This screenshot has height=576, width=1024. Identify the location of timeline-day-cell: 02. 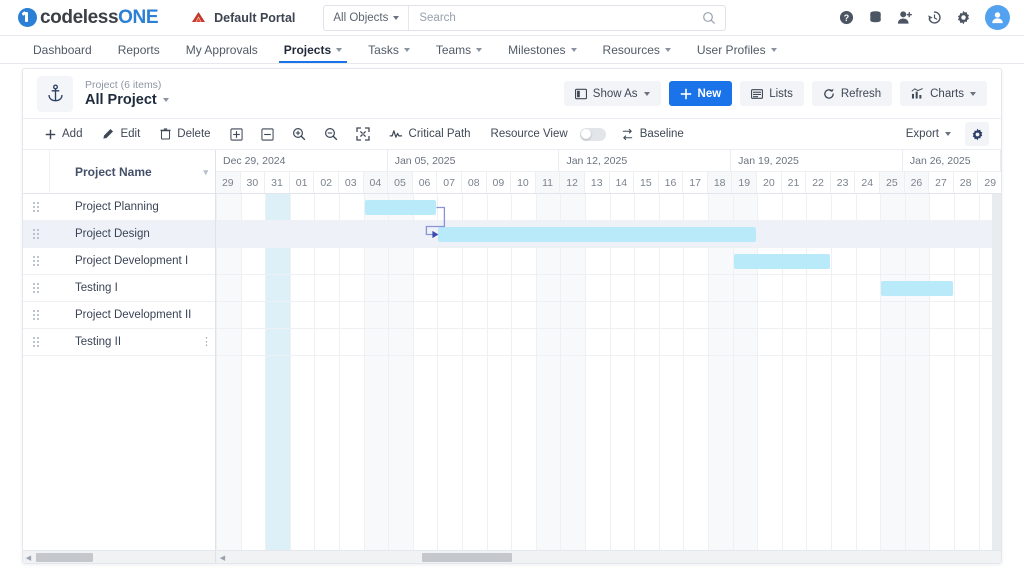
(326, 182).